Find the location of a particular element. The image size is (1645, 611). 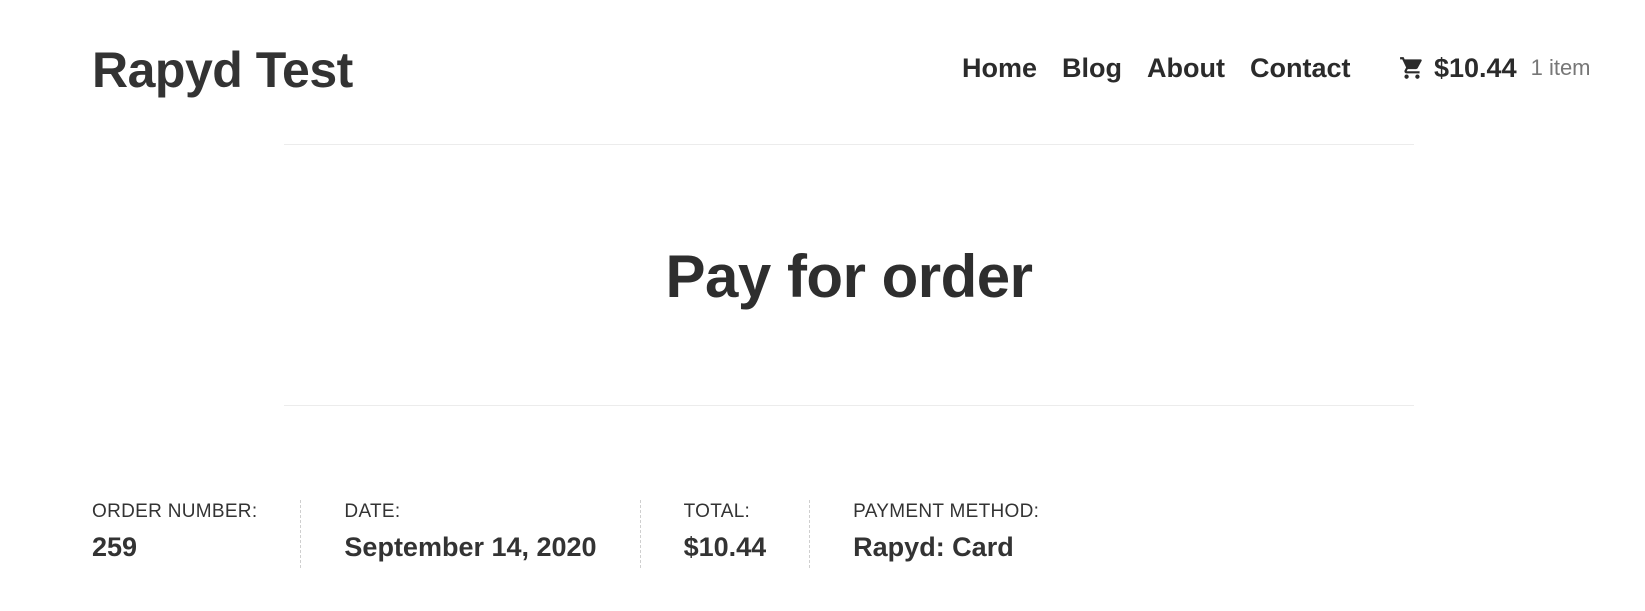

payment-method-label: PAYMENT METHOD: is located at coordinates (946, 511).